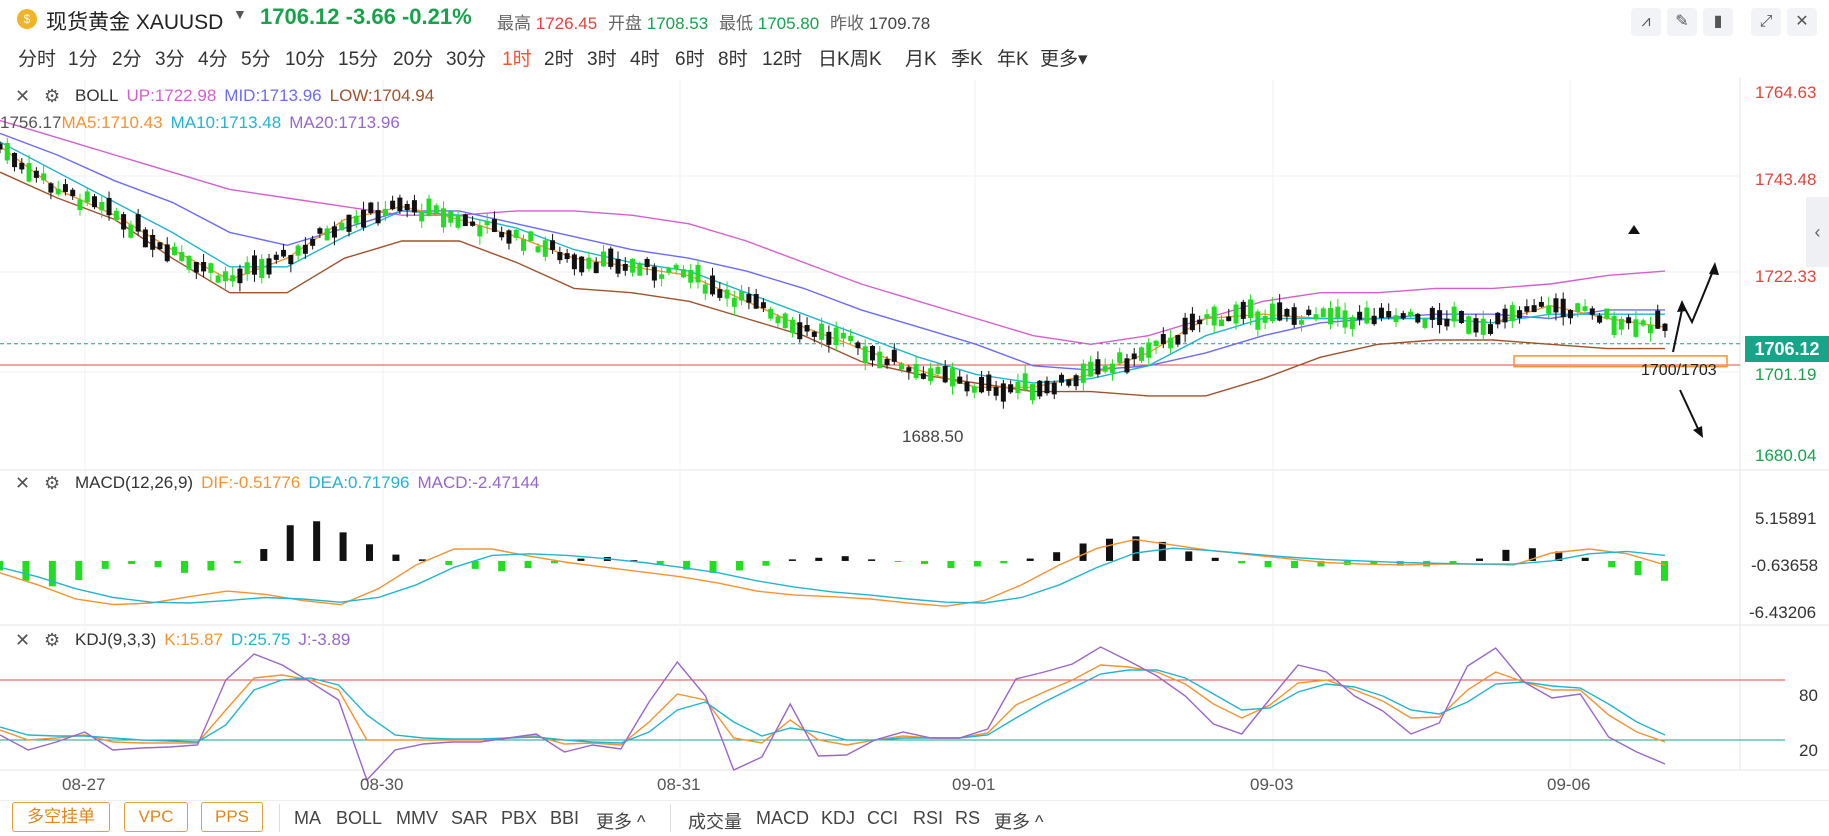 This screenshot has width=1829, height=836. I want to click on indicator-option: CCI, so click(882, 818).